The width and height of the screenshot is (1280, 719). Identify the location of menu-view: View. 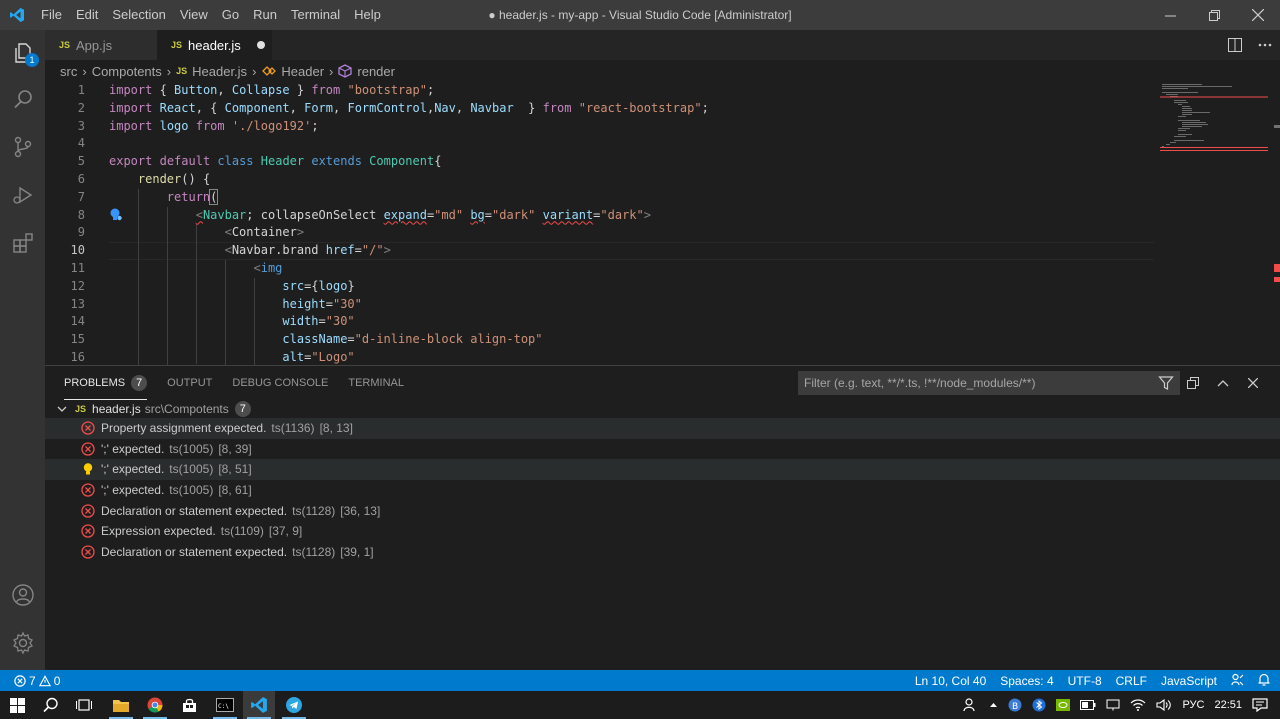
(194, 15).